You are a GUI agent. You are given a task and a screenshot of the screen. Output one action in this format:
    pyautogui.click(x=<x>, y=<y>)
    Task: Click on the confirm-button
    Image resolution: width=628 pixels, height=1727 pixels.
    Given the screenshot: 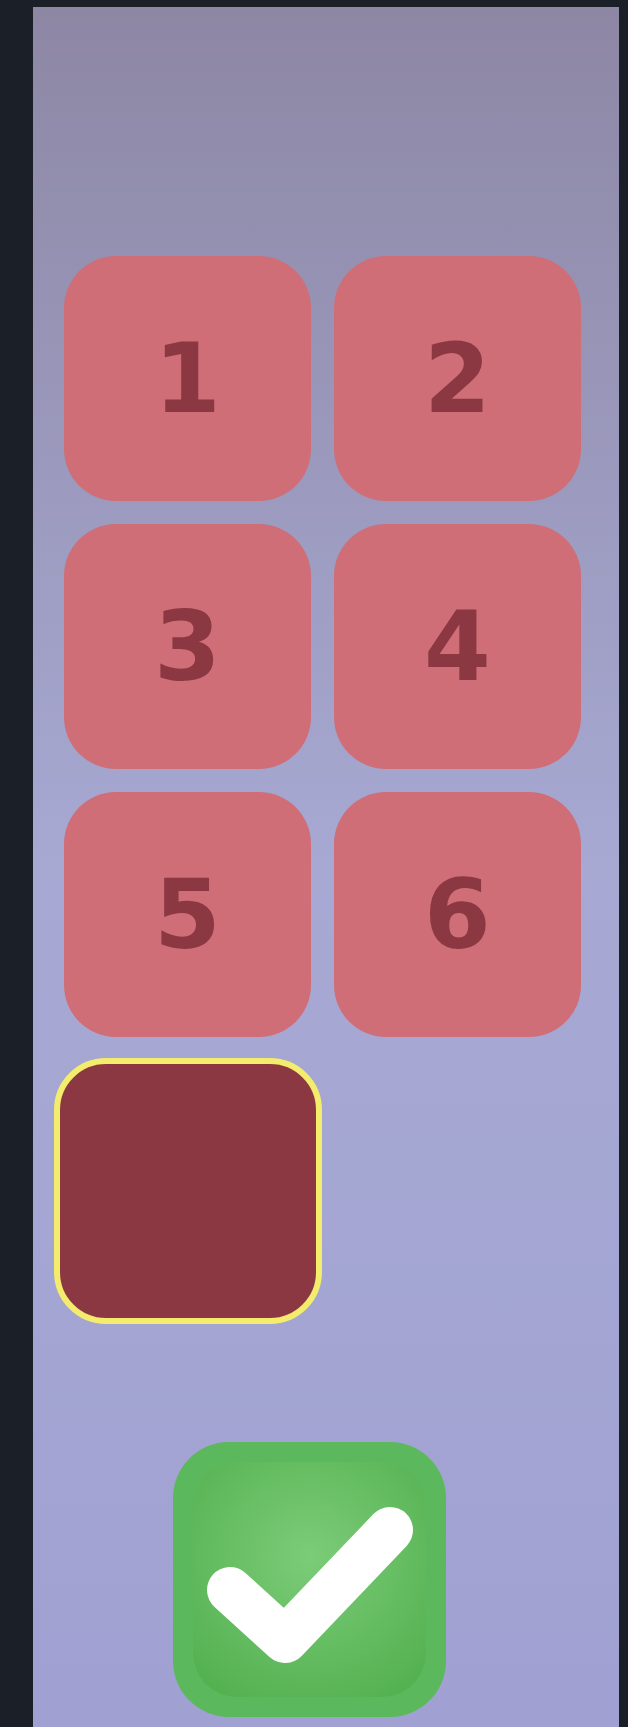 What is the action you would take?
    pyautogui.click(x=309, y=1579)
    